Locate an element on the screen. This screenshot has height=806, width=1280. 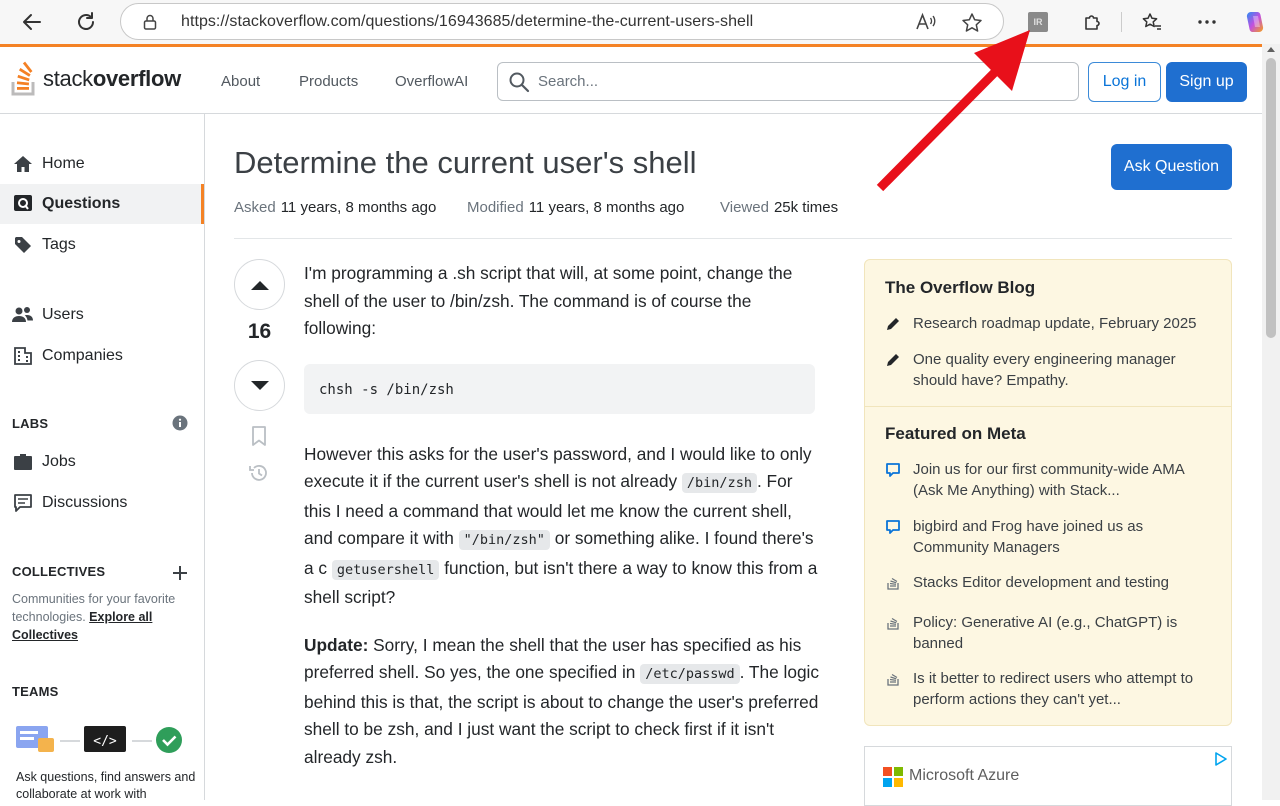
stack-logo-icon is located at coordinates (23, 78).